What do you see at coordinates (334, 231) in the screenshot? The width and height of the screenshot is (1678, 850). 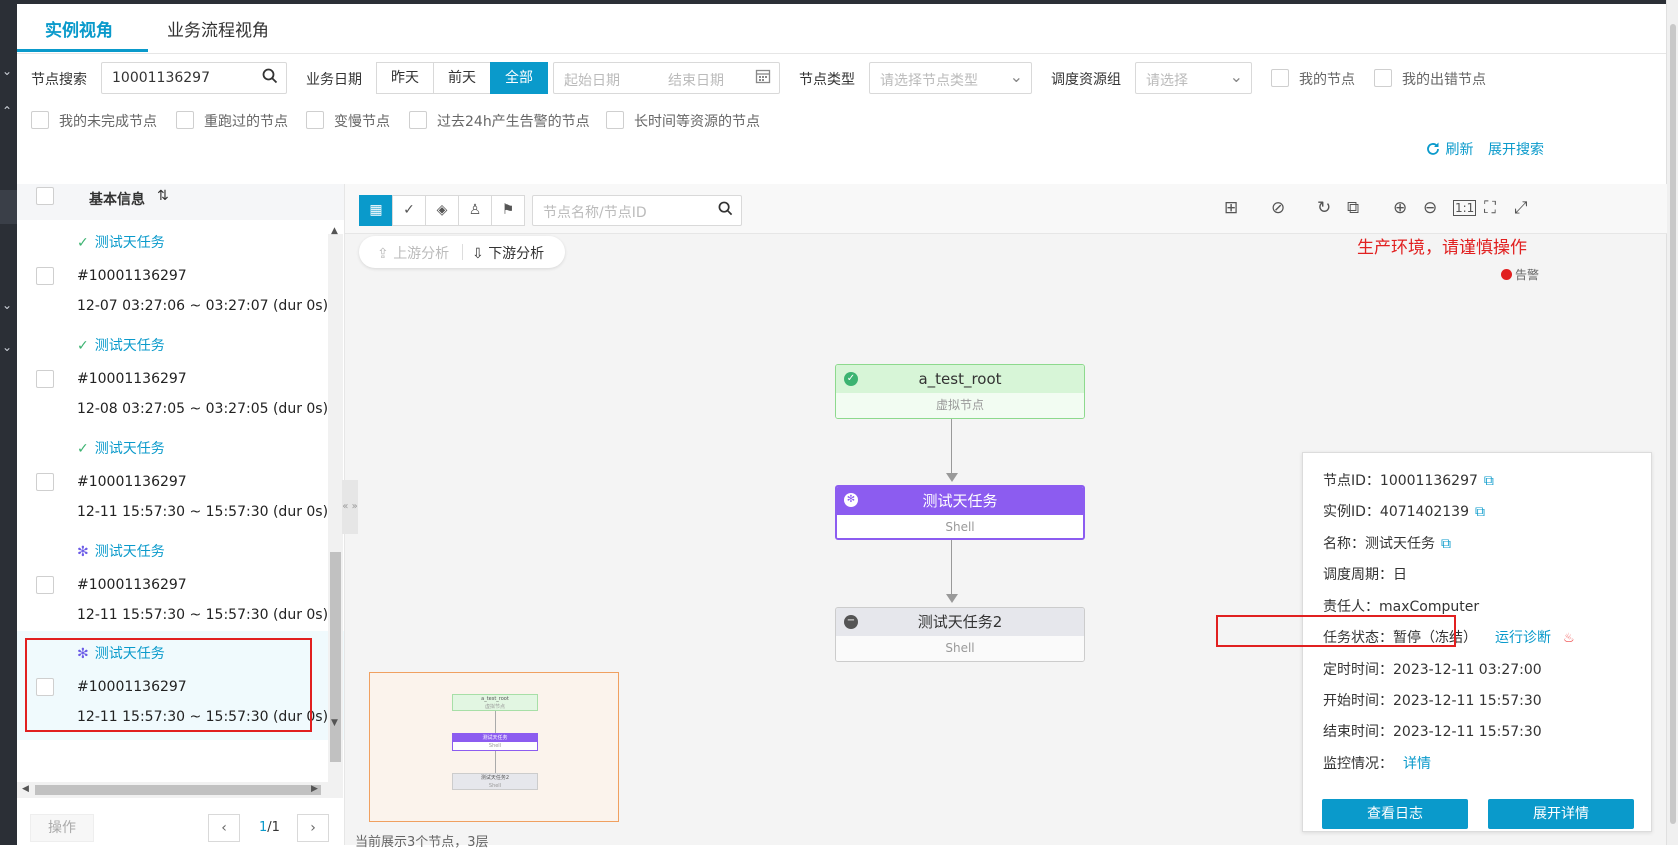 I see `scroll-up-icon: ▲` at bounding box center [334, 231].